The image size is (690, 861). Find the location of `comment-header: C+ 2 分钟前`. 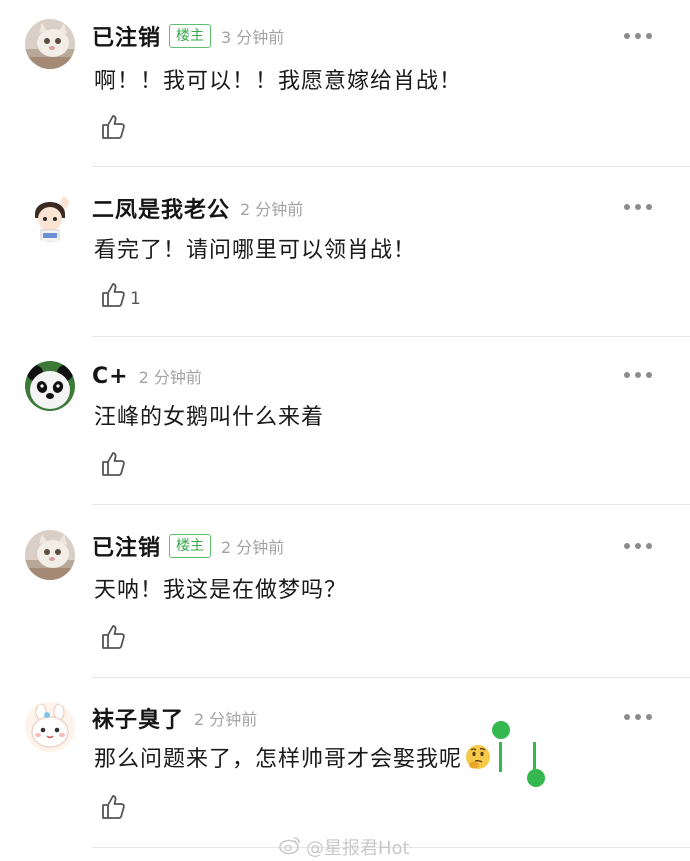

comment-header: C+ 2 分钟前 is located at coordinates (147, 376).